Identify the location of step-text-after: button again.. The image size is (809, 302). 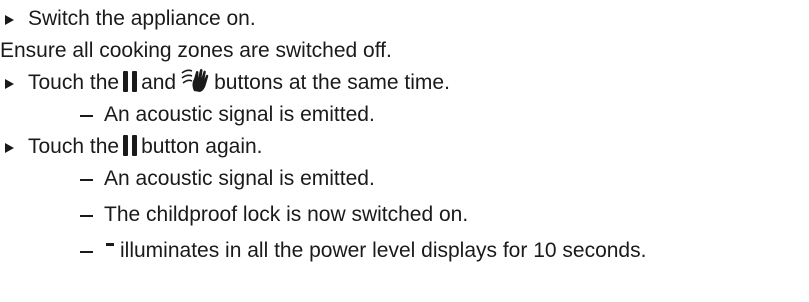
(202, 146).